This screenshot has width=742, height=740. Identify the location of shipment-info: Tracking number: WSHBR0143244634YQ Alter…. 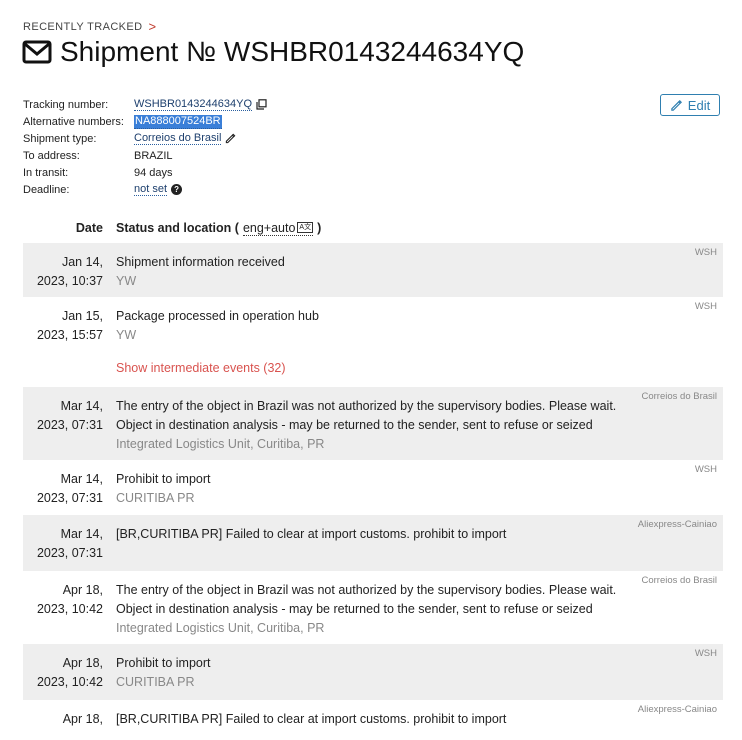
(145, 147).